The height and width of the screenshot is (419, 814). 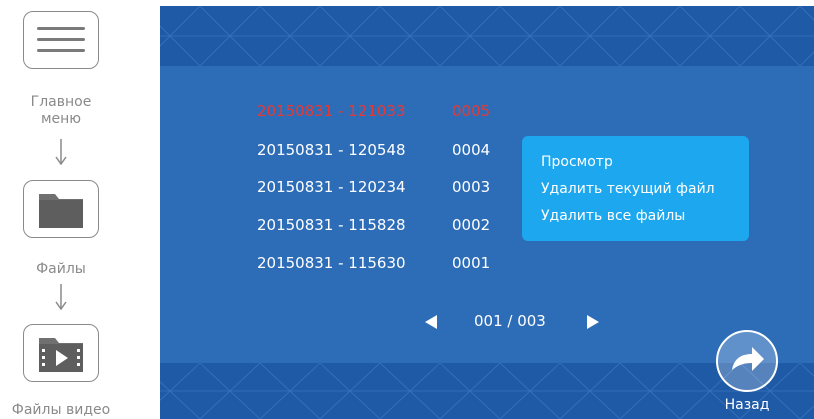 What do you see at coordinates (471, 263) in the screenshot?
I see `file-number: 0001` at bounding box center [471, 263].